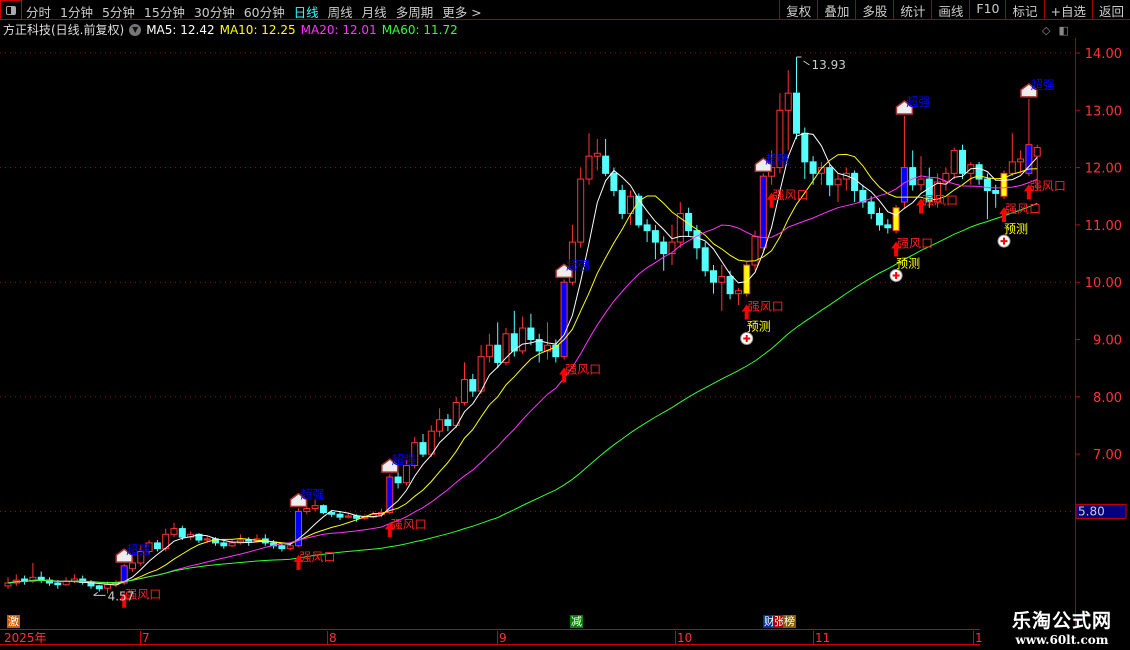  What do you see at coordinates (978, 638) in the screenshot?
I see `time-label: 1` at bounding box center [978, 638].